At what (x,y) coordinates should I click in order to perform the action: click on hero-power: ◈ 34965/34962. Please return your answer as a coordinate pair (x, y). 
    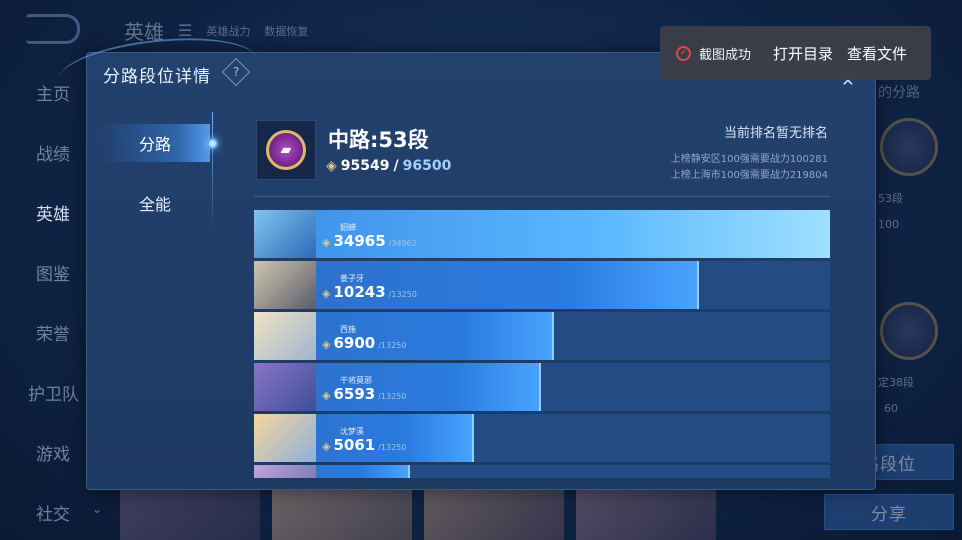
    Looking at the image, I should click on (369, 241).